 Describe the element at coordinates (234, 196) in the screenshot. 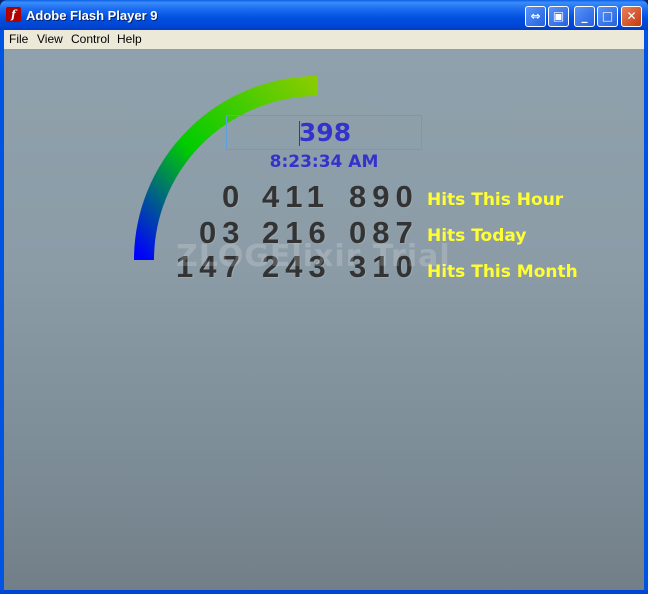

I see `hour-count-group-1: 0` at that location.